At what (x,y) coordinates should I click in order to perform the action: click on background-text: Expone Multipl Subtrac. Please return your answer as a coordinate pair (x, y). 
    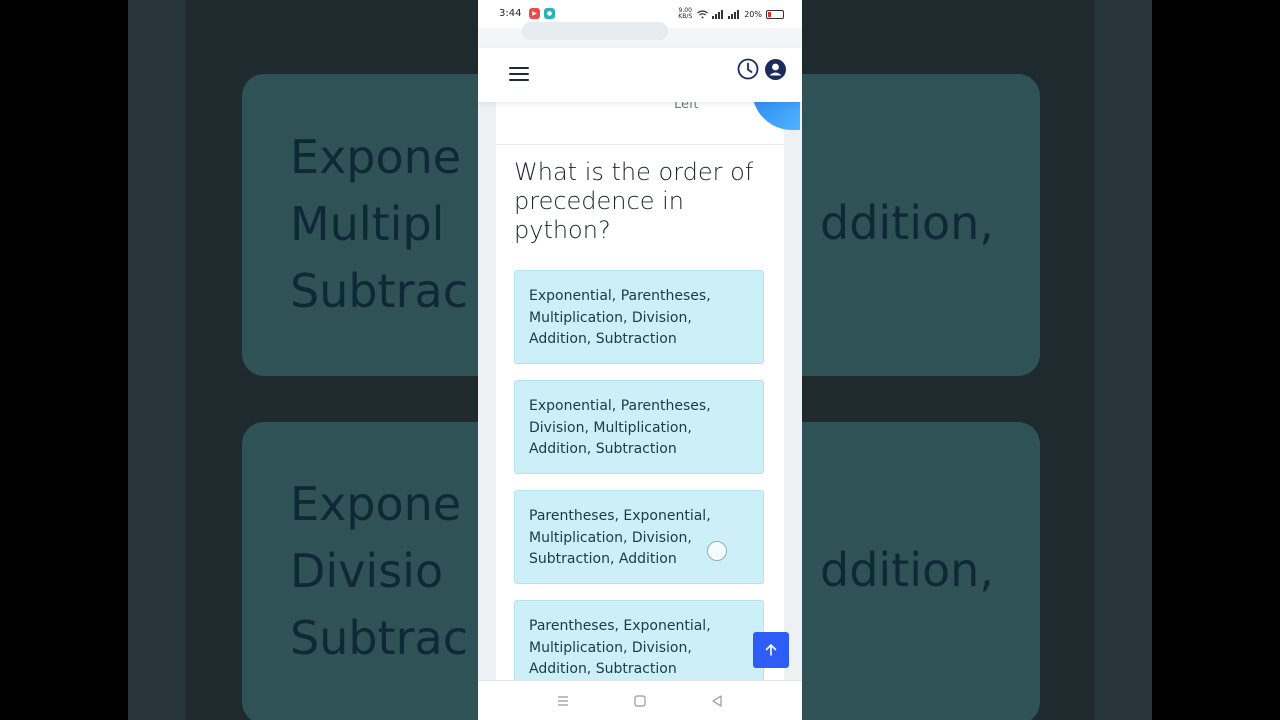
    Looking at the image, I should click on (379, 224).